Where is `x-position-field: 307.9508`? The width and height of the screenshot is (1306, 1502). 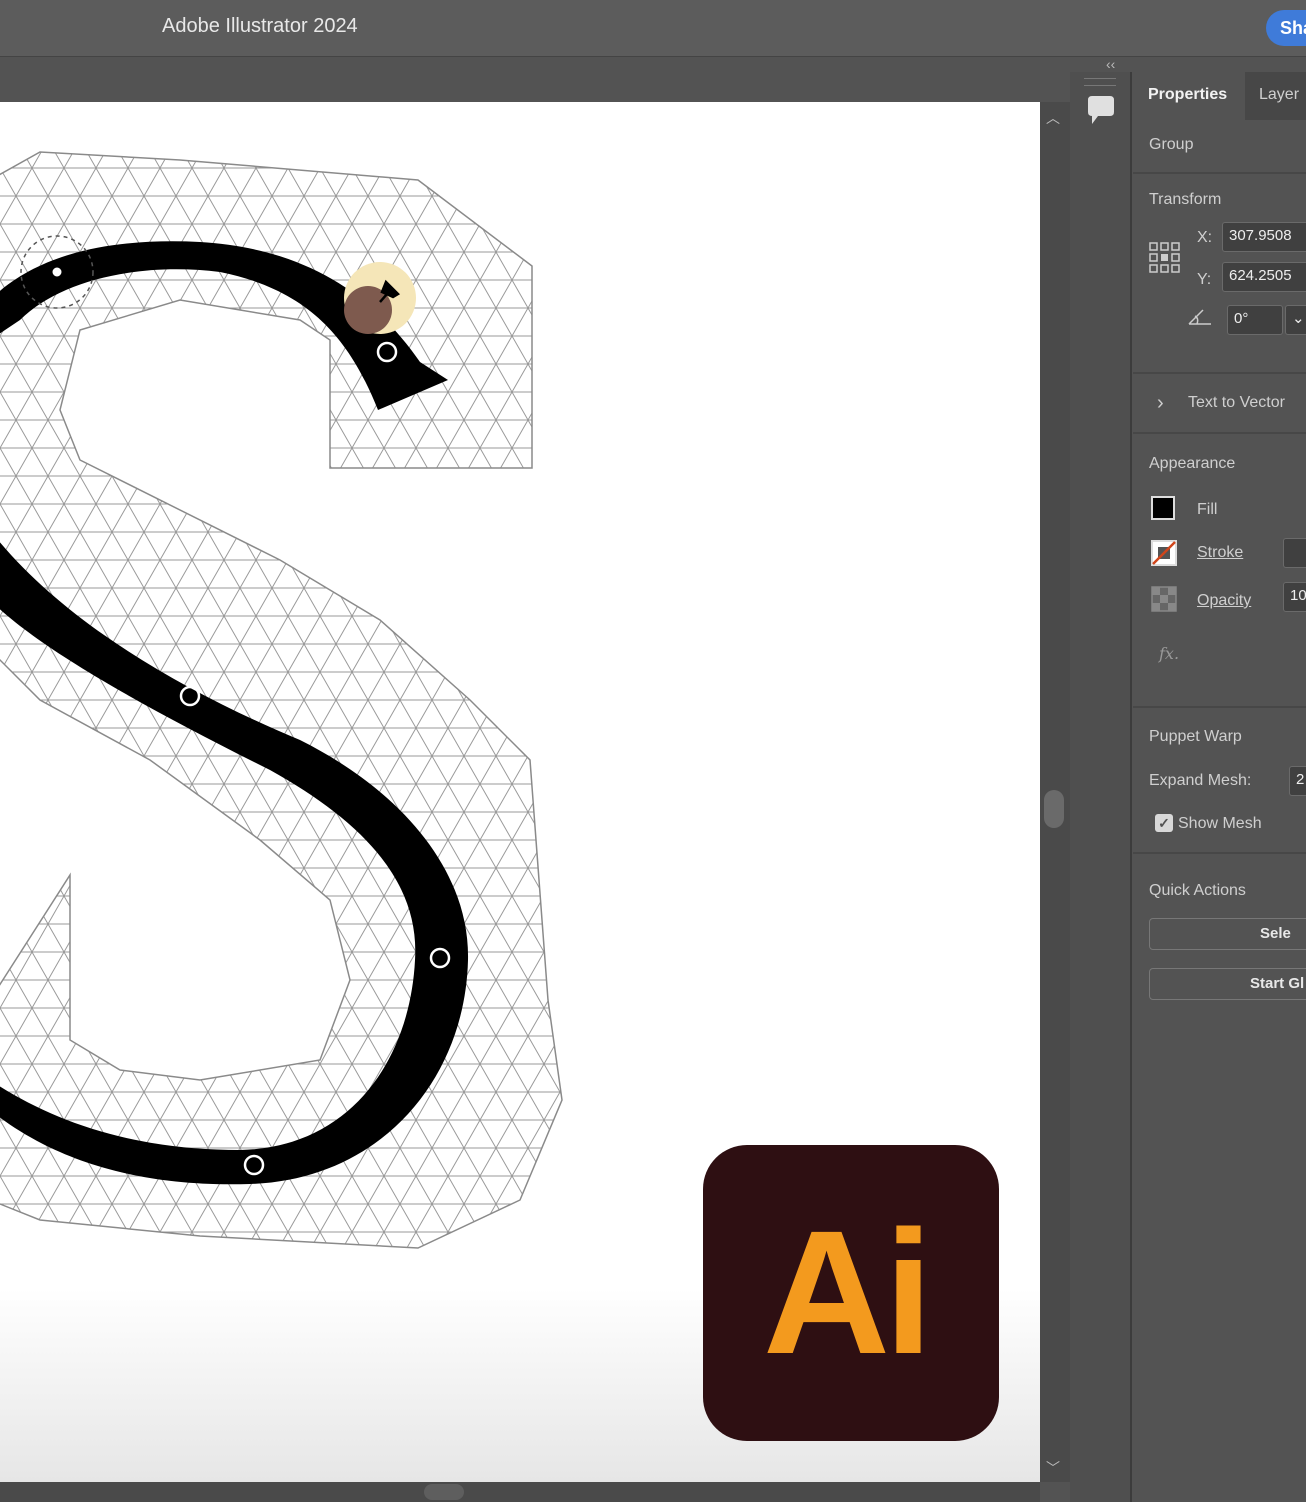
x-position-field: 307.9508 is located at coordinates (1264, 237).